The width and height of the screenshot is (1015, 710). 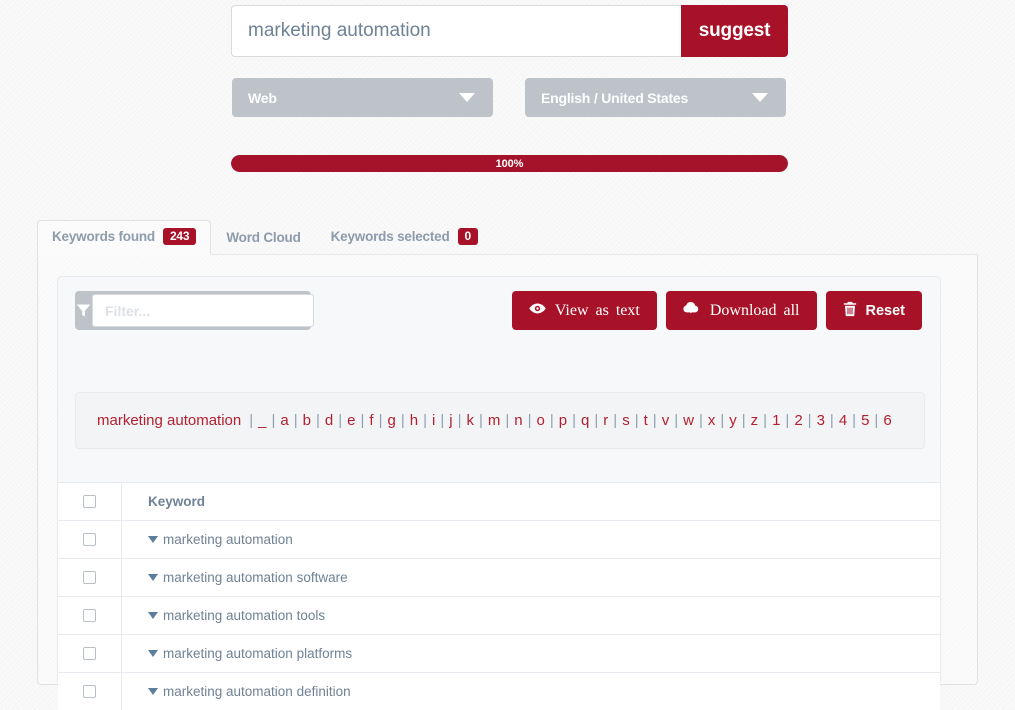 I want to click on trash-icon, so click(x=850, y=311).